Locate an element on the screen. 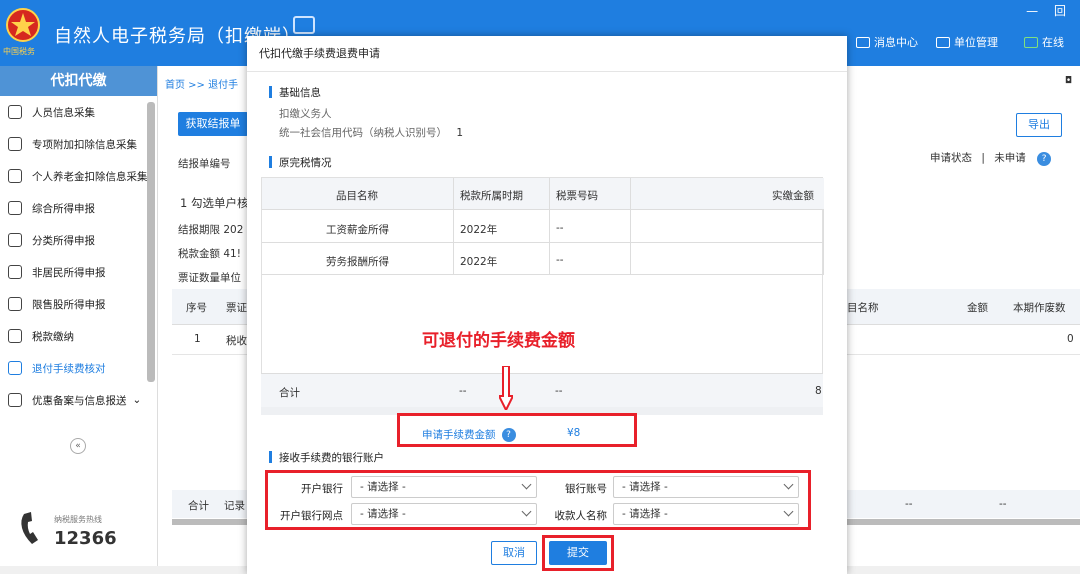  hint-text: 1 勾选单户核 is located at coordinates (214, 203).